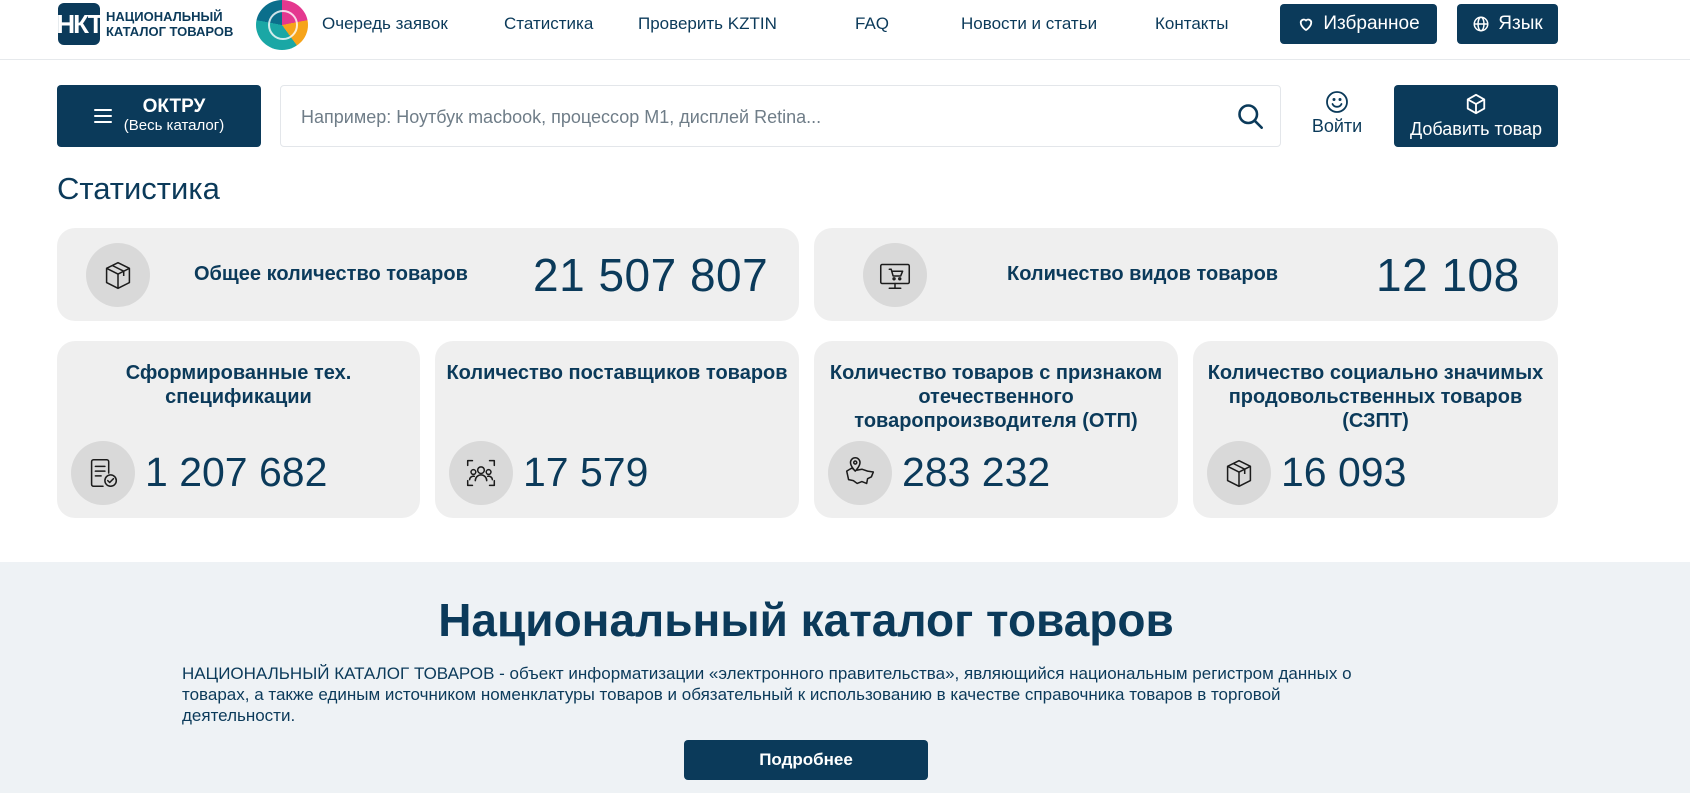 The width and height of the screenshot is (1690, 793). Describe the element at coordinates (1029, 24) in the screenshot. I see `nav-item-news: Новости и статьи` at that location.